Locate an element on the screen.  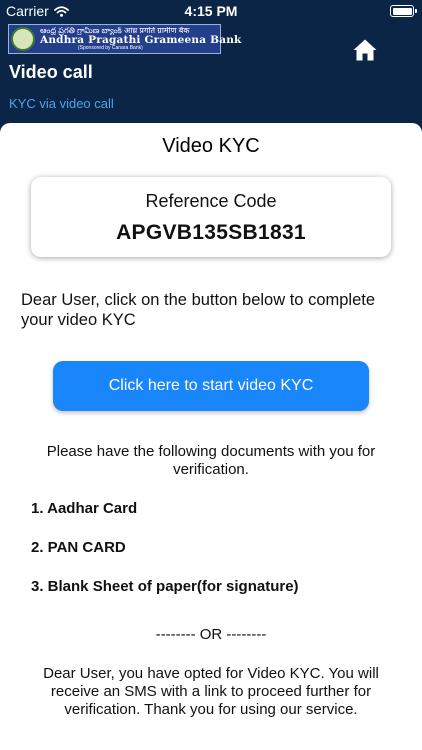
bank-logo-sponsor: (Sponsored by Canara Bank) is located at coordinates (110, 47).